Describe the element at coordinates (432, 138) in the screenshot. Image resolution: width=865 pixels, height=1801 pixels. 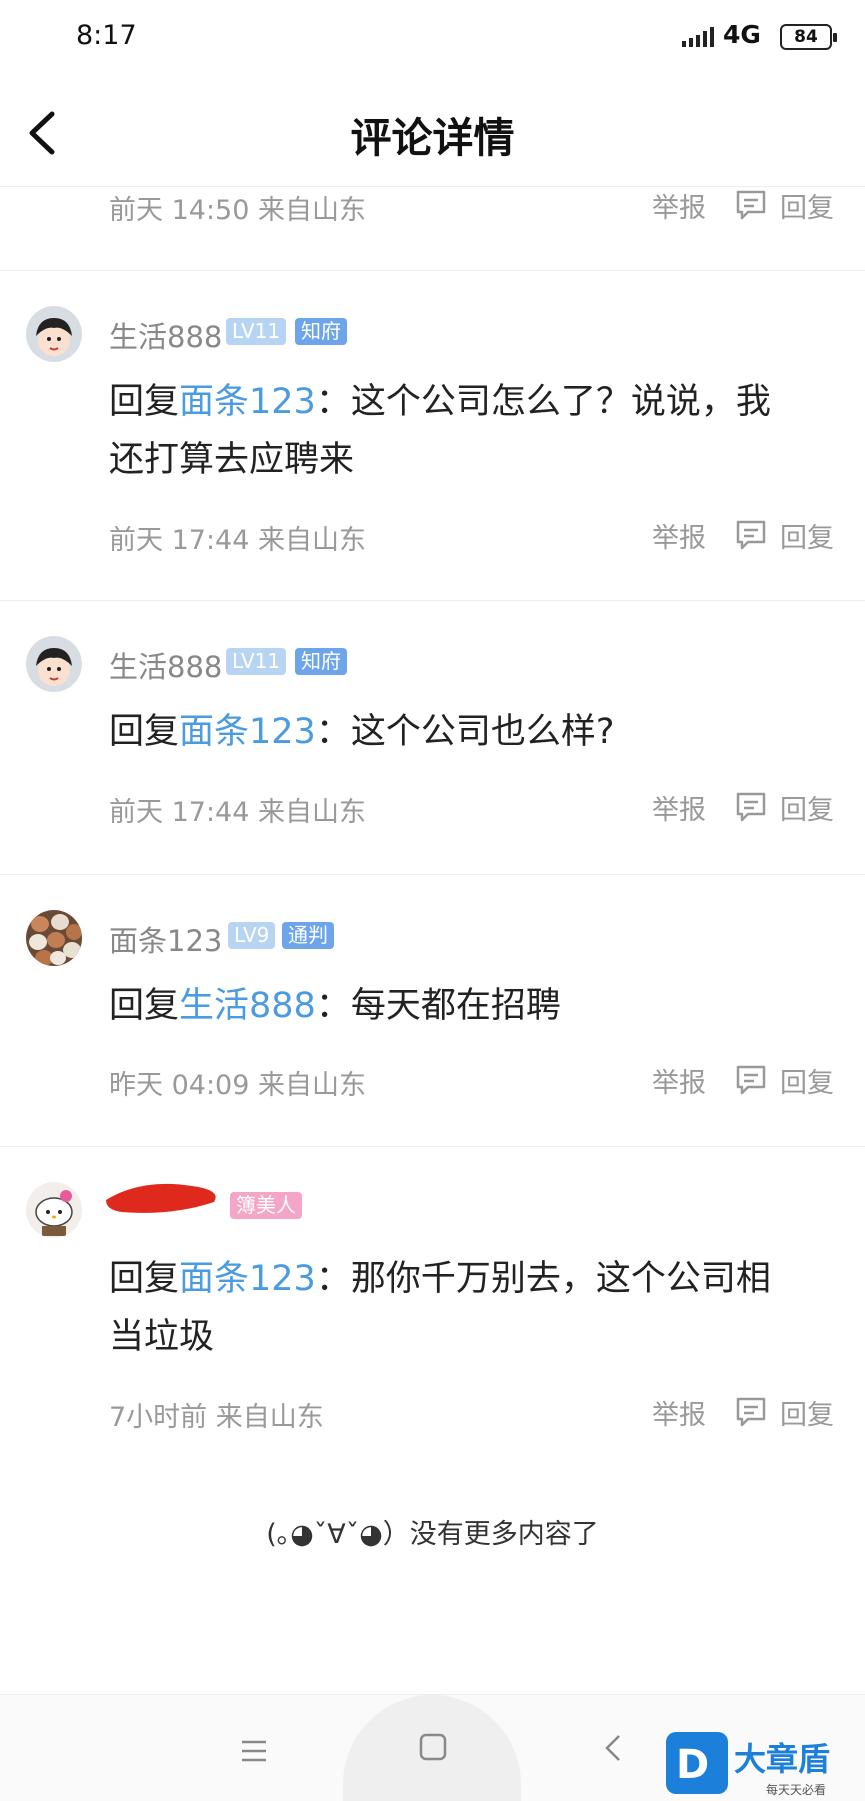
I see `page-title: 评论详情` at that location.